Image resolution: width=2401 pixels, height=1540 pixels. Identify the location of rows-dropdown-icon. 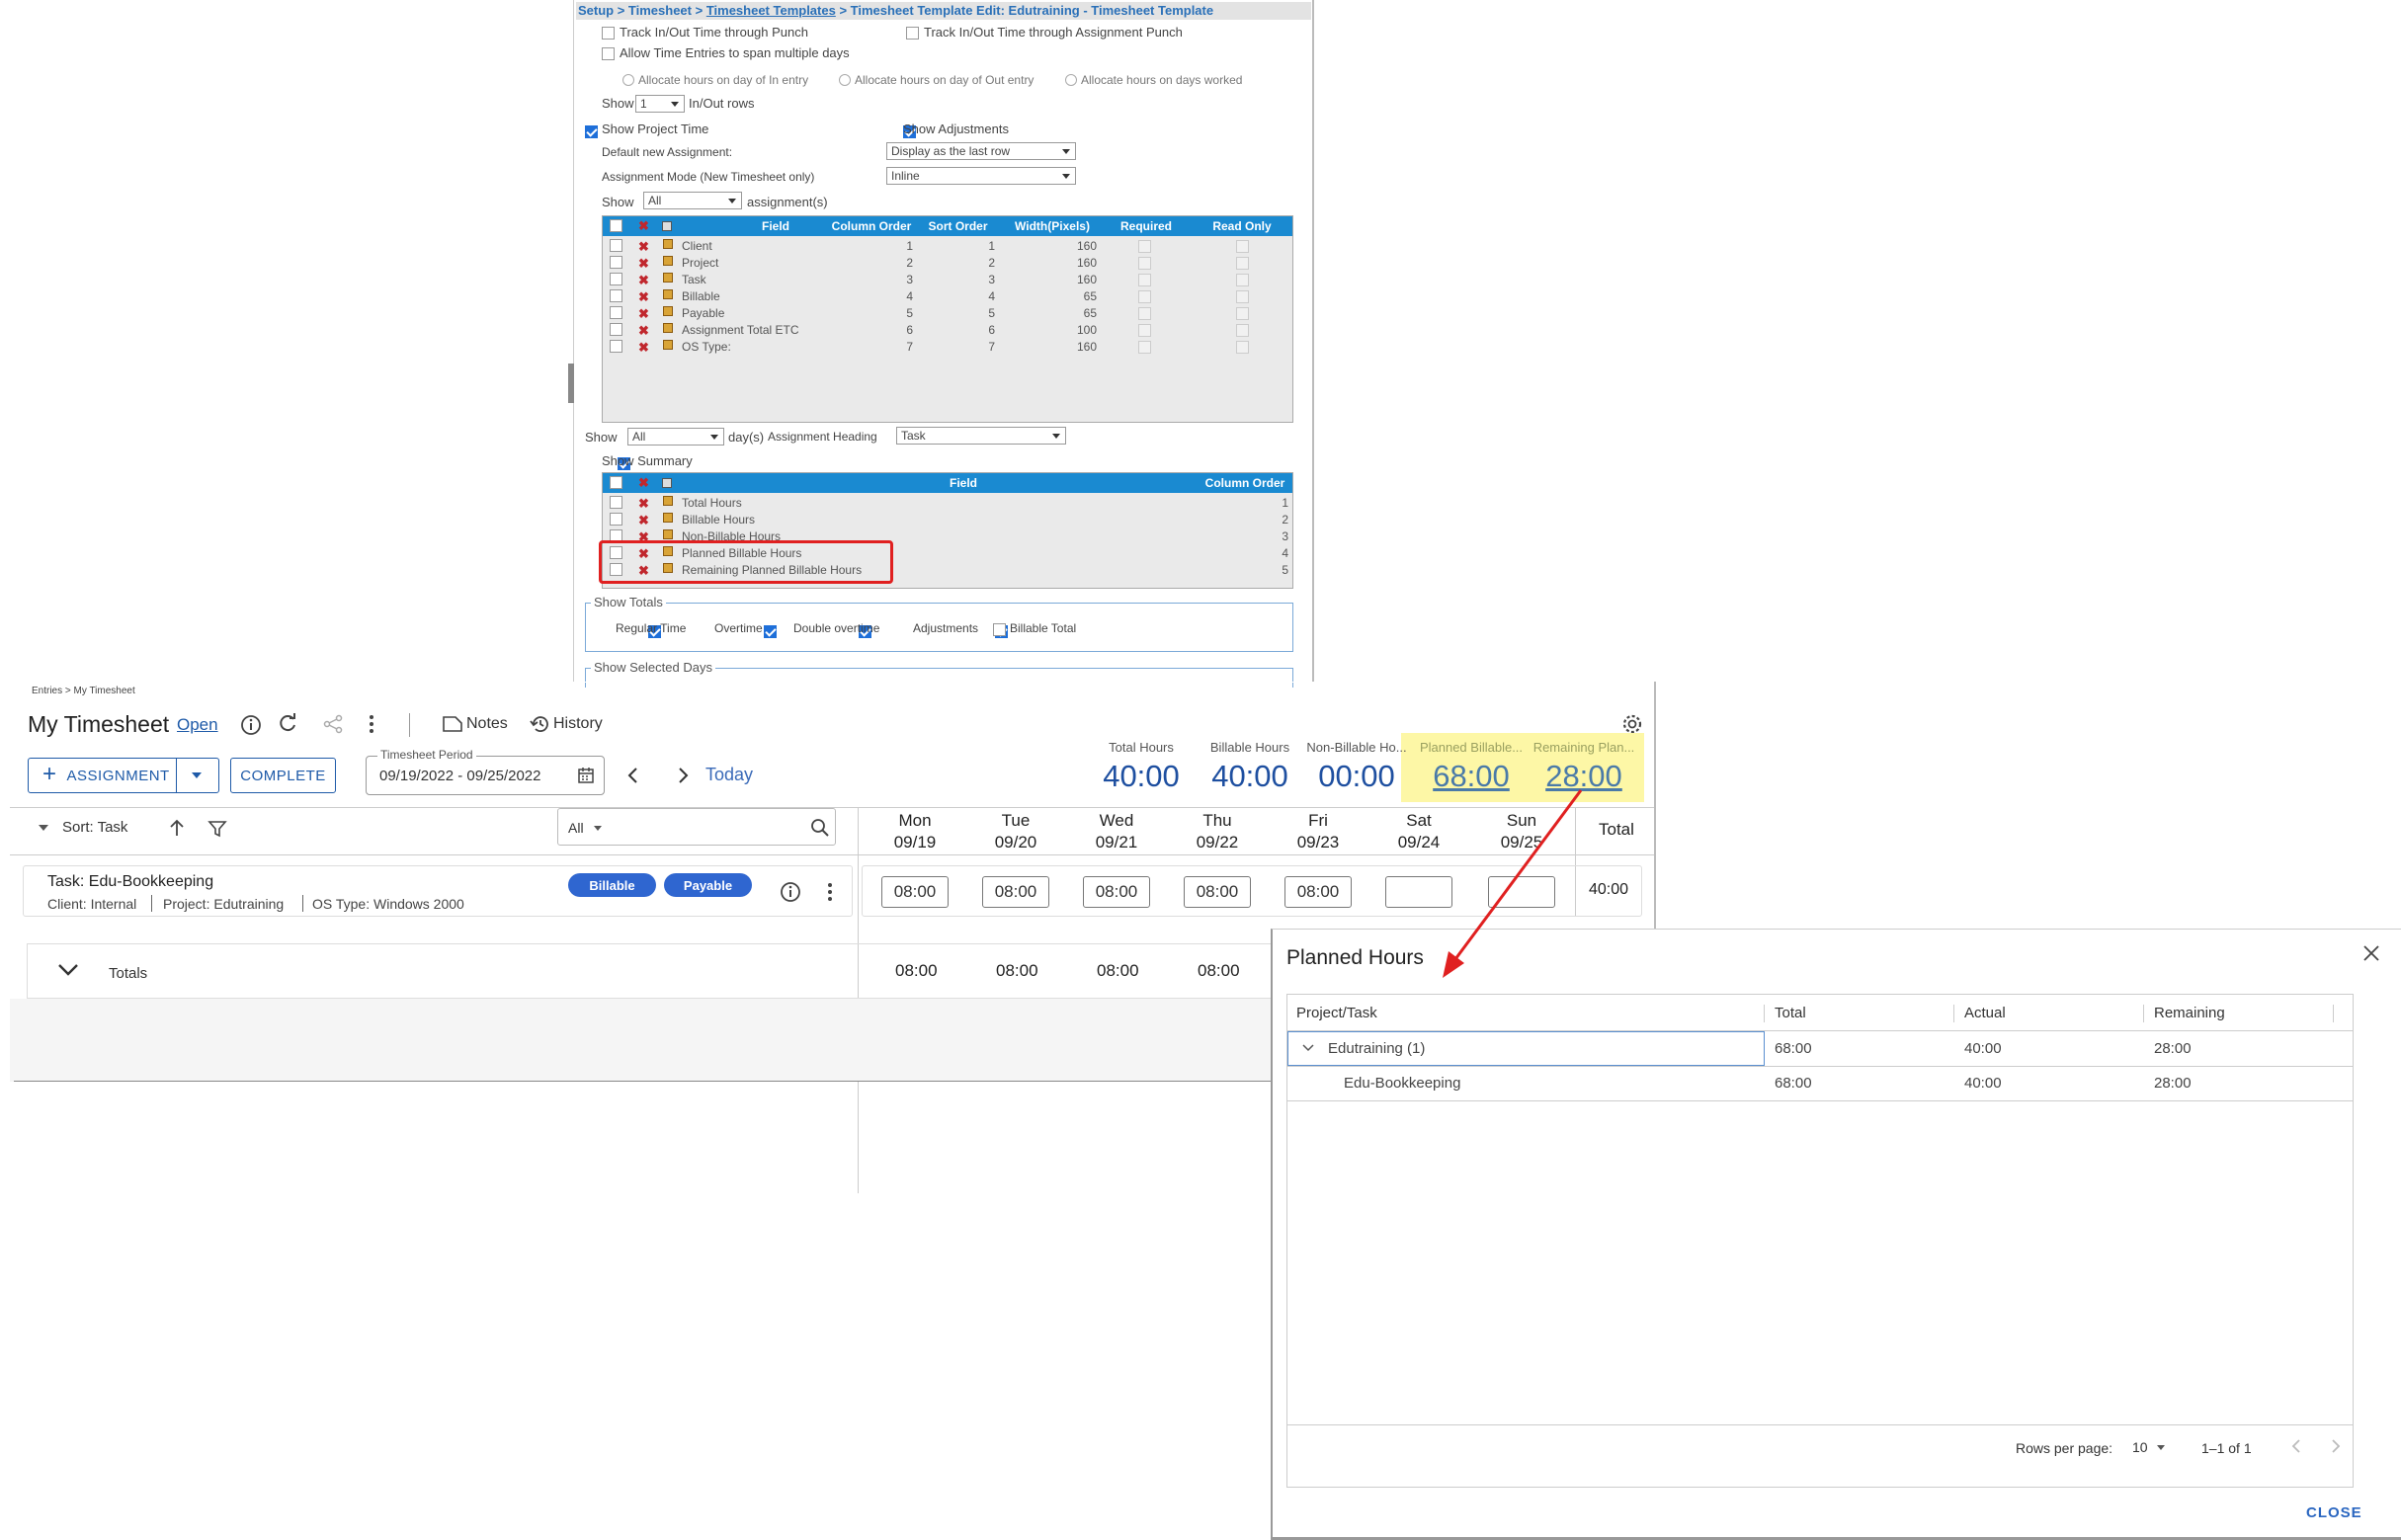
(2161, 1447).